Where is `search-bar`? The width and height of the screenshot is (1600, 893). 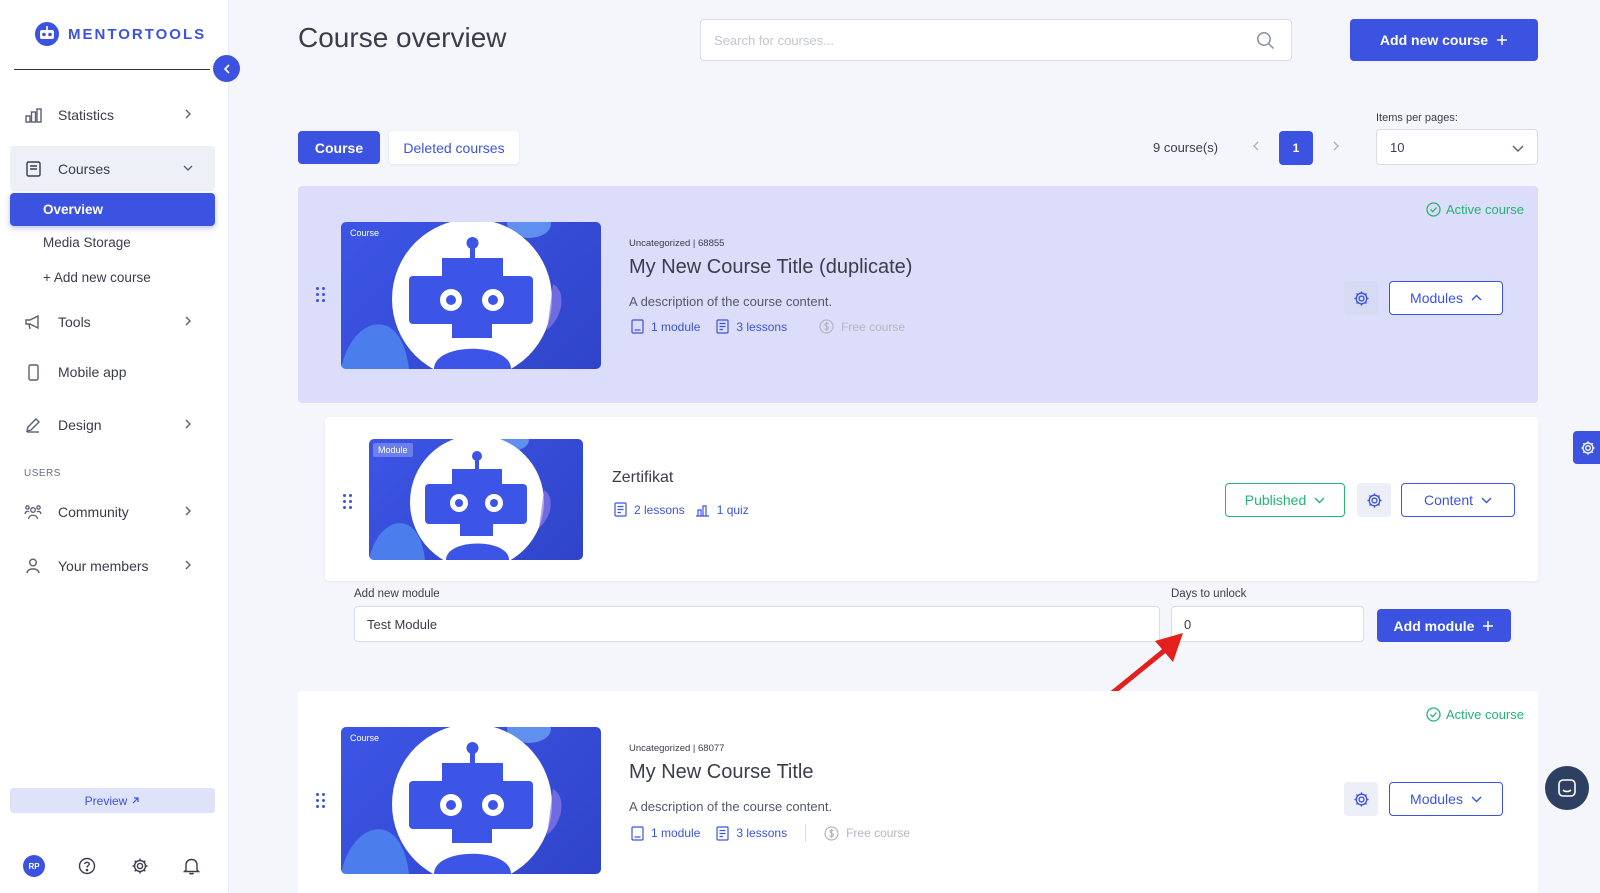
search-bar is located at coordinates (996, 40).